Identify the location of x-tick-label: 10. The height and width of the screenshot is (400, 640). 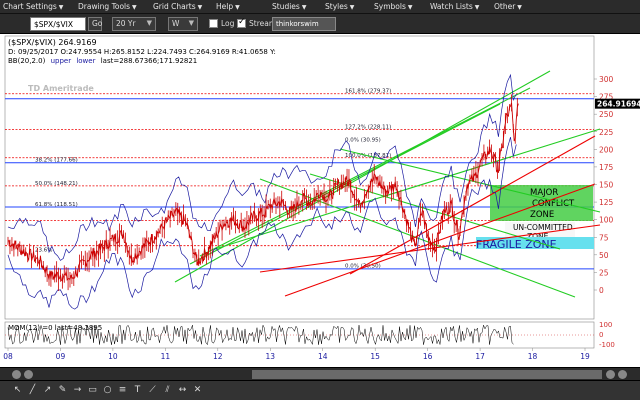
(113, 356).